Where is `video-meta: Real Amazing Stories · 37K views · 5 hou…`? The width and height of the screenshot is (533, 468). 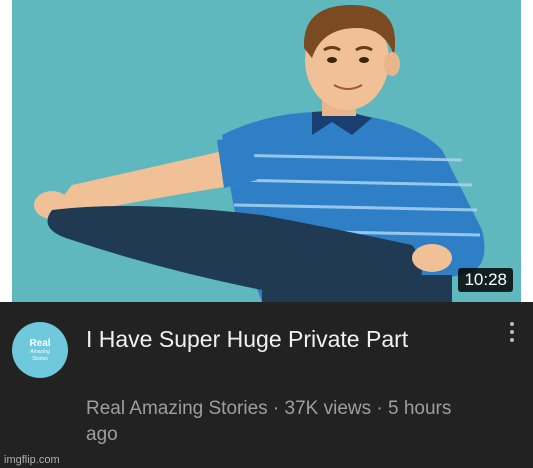 video-meta: Real Amazing Stories · 37K views · 5 hou… is located at coordinates (269, 421).